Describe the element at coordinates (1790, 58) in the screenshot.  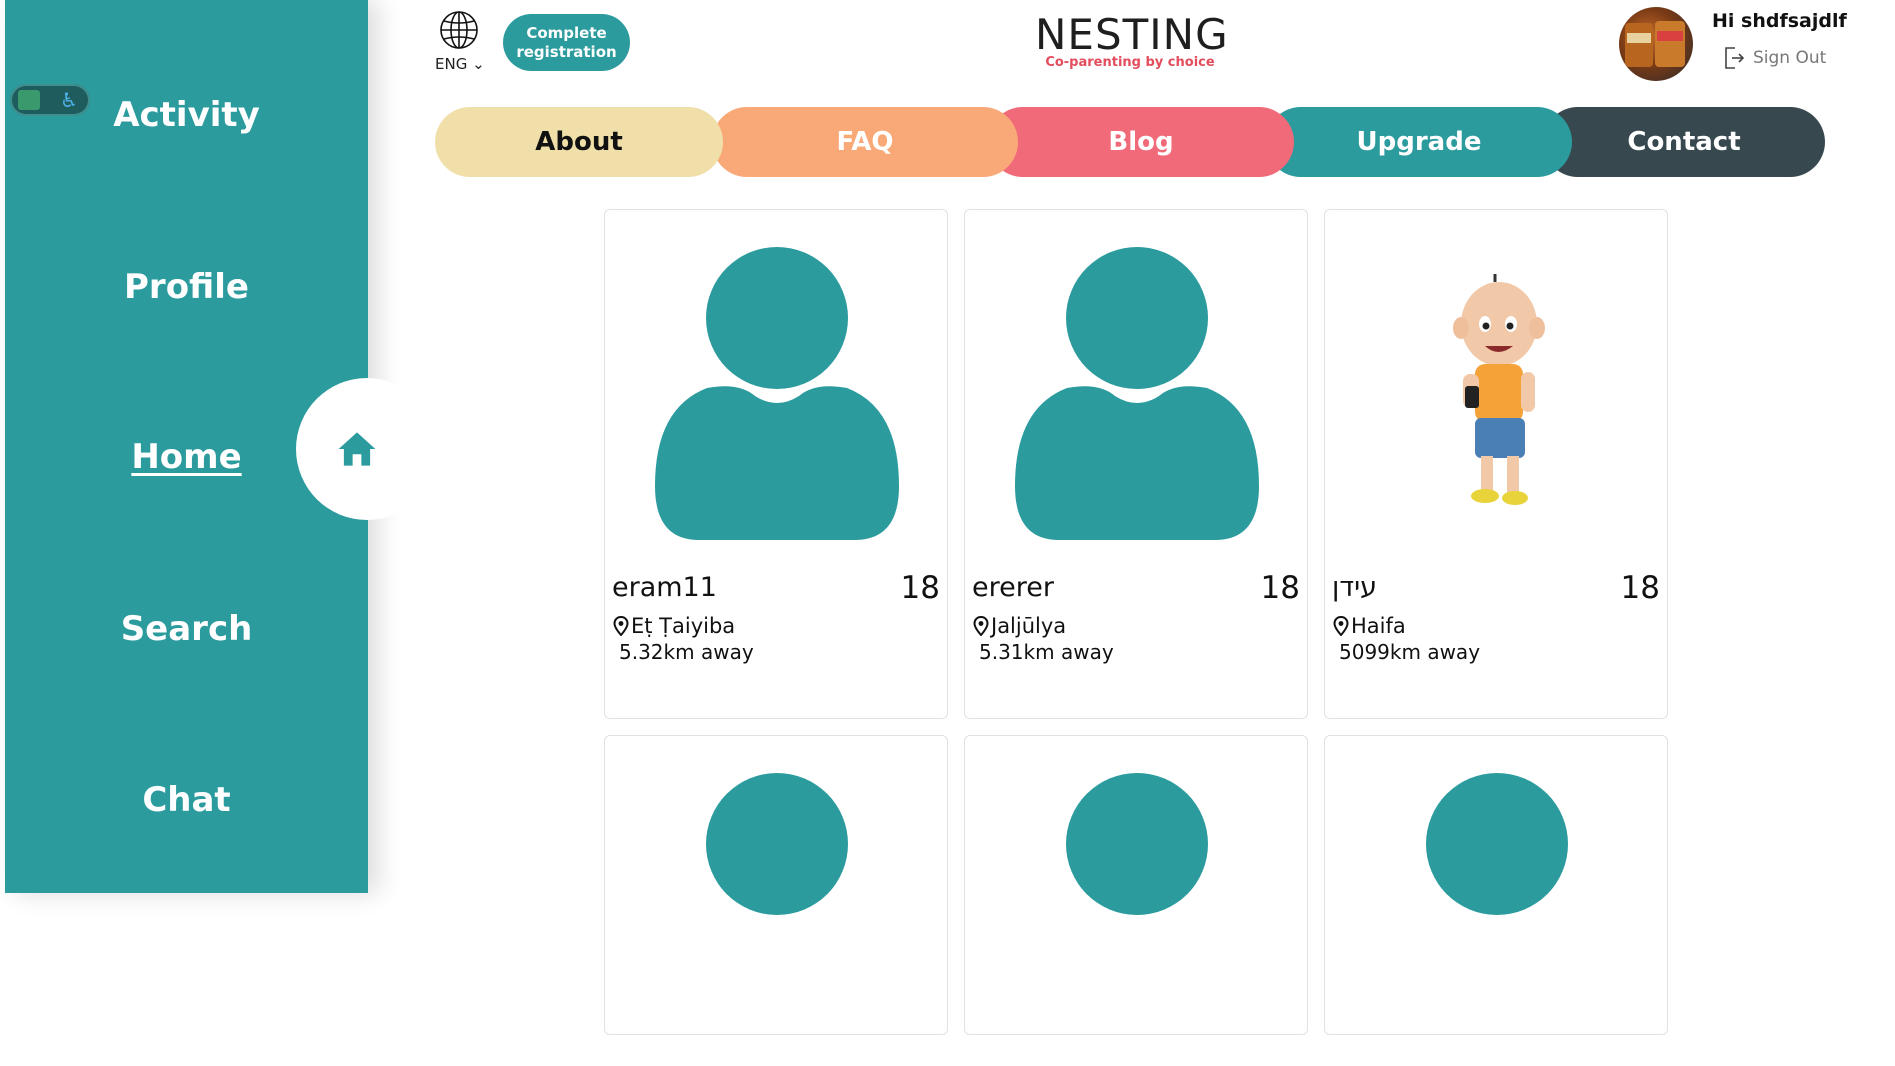
I see `sign-out-label: Sign Out` at that location.